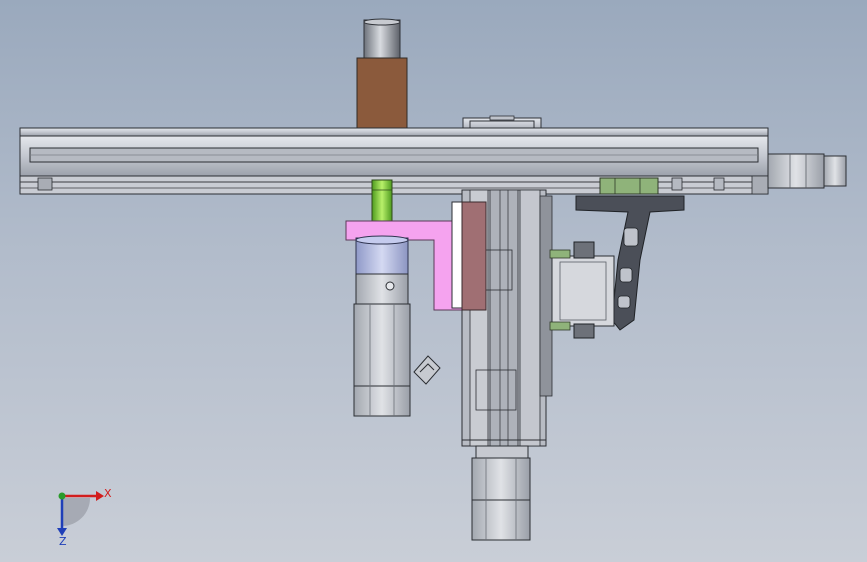  I want to click on cable-connector, so click(427, 370).